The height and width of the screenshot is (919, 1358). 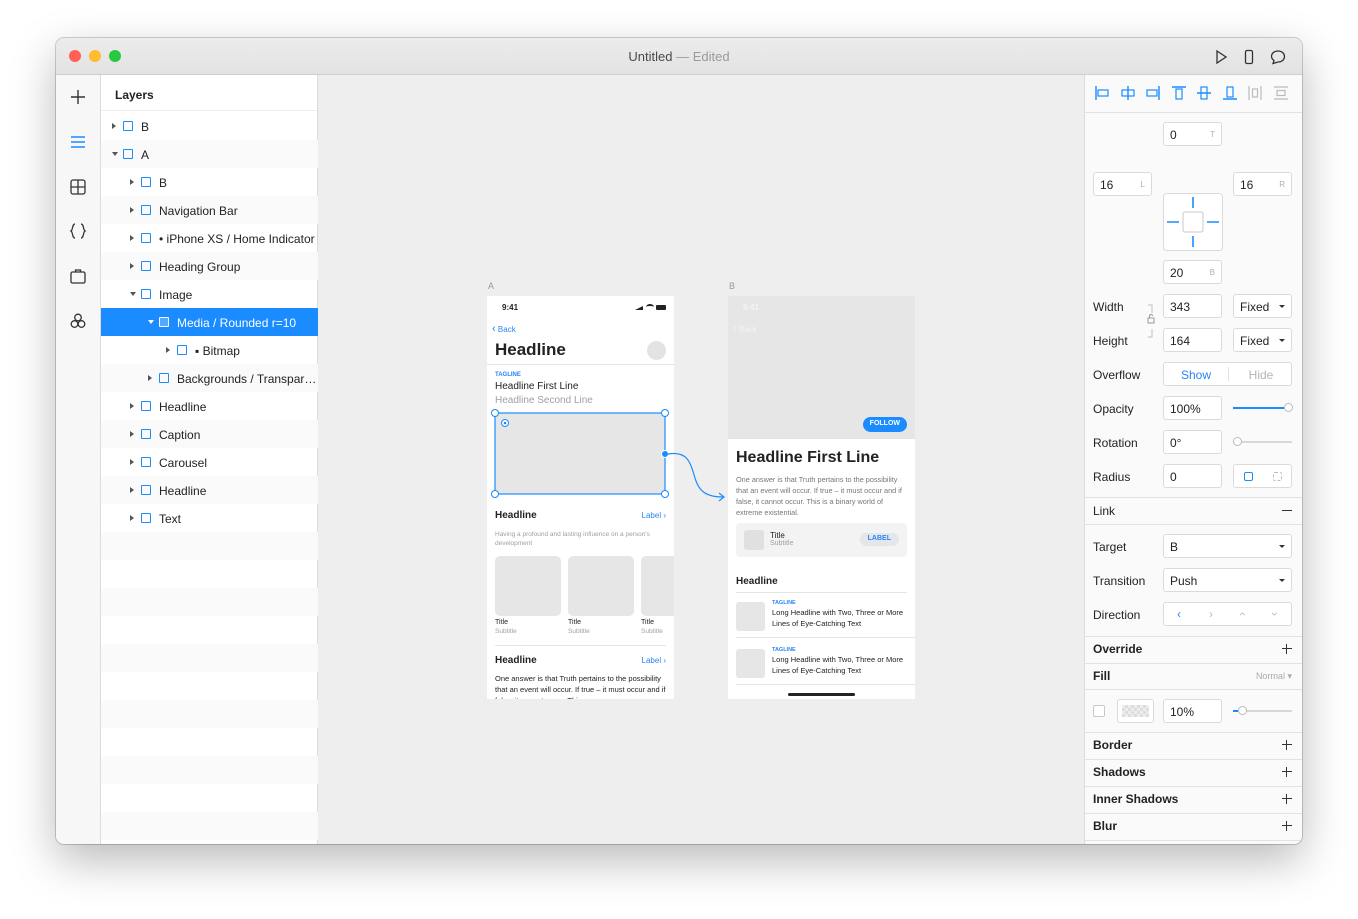 What do you see at coordinates (1278, 57) in the screenshot?
I see `comment-icon` at bounding box center [1278, 57].